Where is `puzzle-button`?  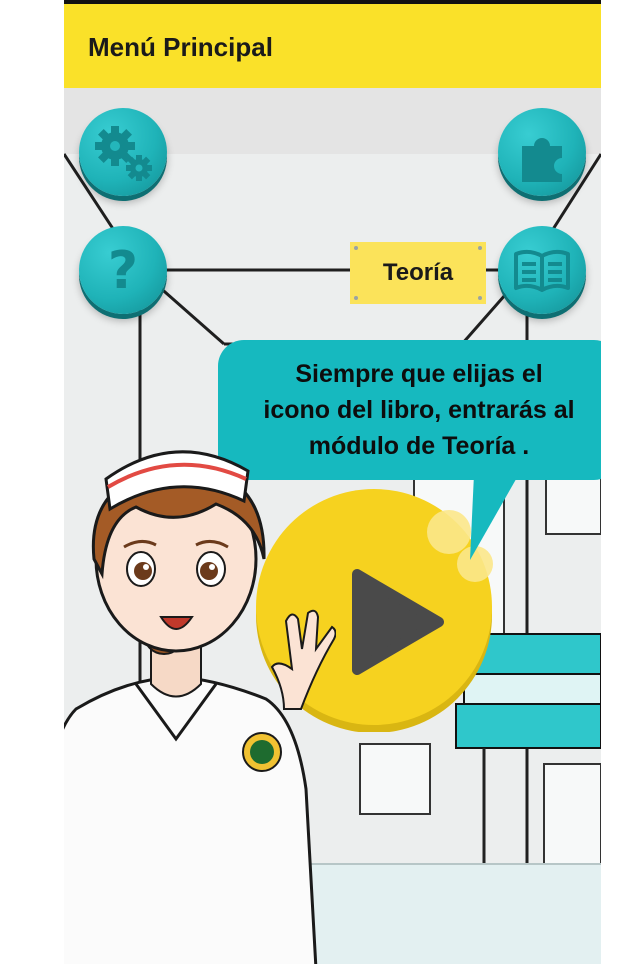 puzzle-button is located at coordinates (542, 152).